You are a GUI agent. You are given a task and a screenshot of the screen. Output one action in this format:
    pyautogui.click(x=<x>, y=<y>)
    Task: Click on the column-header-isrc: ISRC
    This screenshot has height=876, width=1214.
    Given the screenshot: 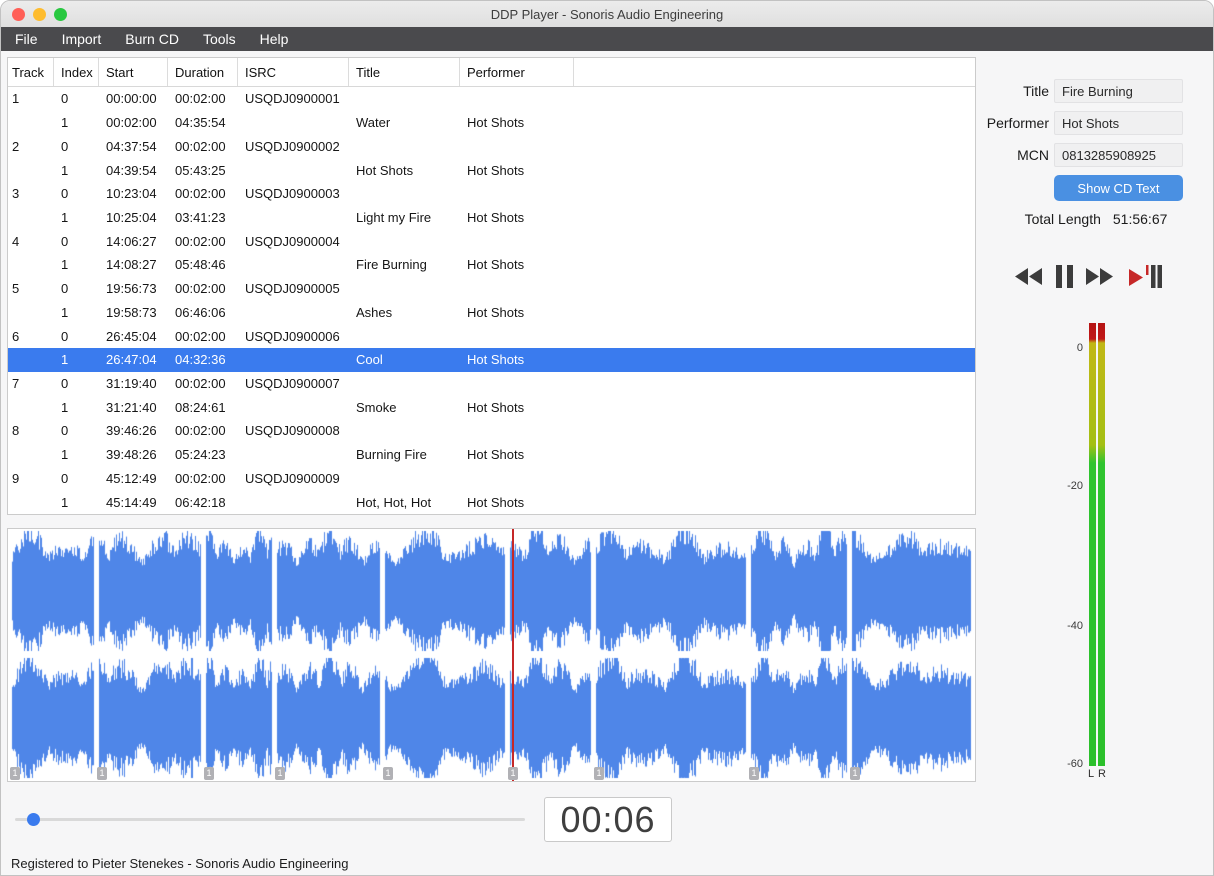 What is the action you would take?
    pyautogui.click(x=293, y=72)
    